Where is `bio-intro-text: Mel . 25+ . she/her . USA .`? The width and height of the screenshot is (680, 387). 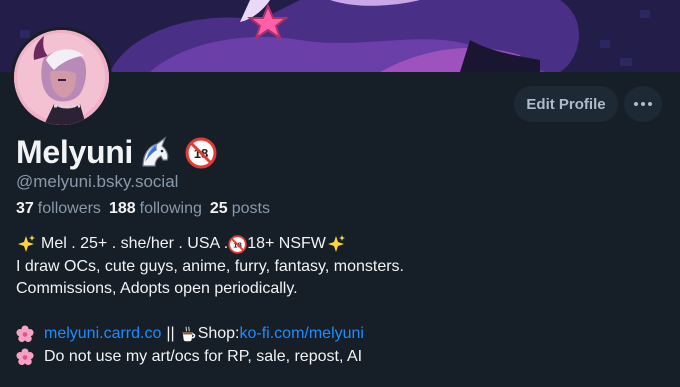 bio-intro-text: Mel . 25+ . she/her . USA . is located at coordinates (135, 243).